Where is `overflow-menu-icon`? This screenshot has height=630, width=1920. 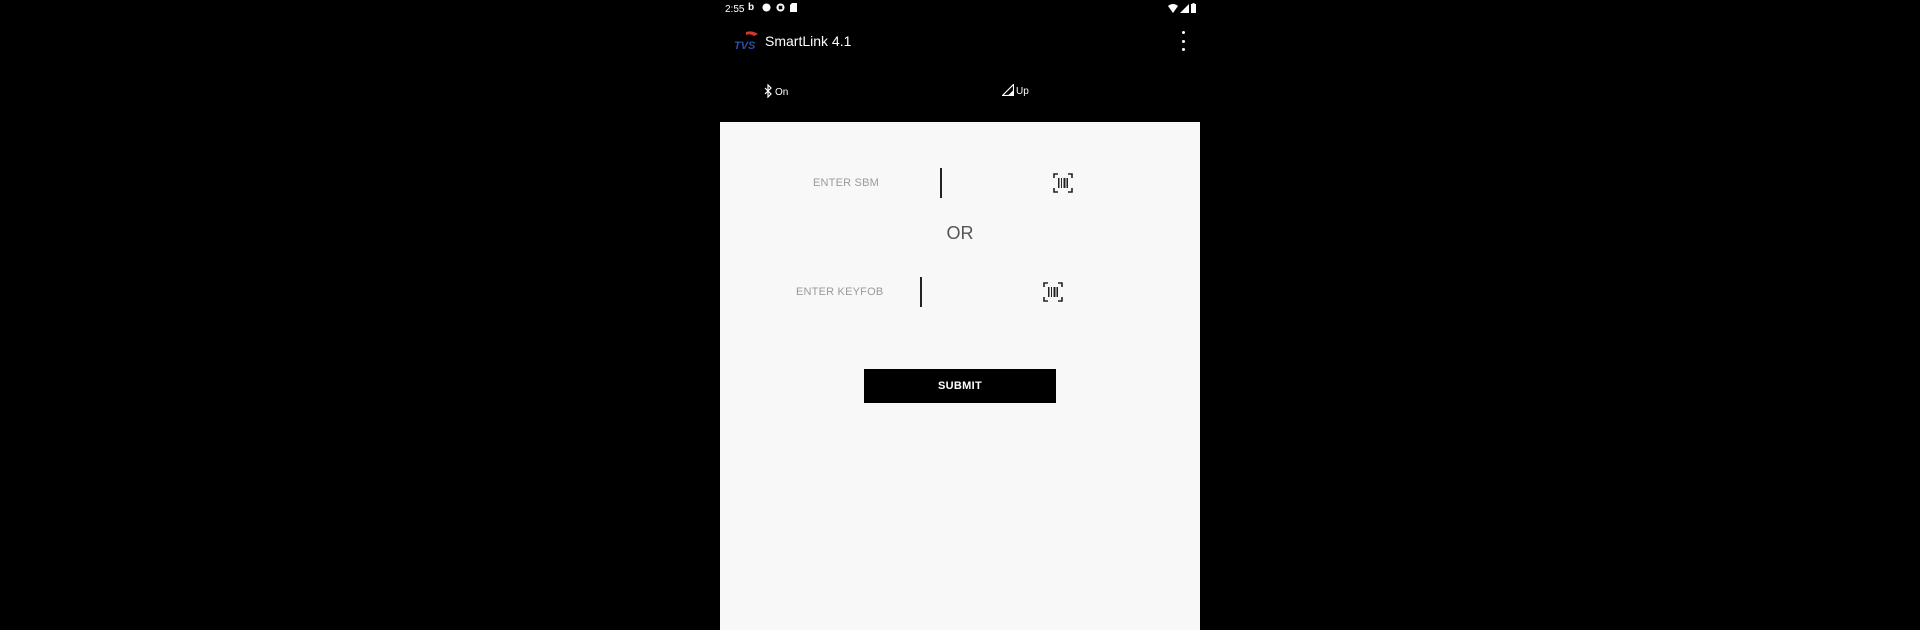
overflow-menu-icon is located at coordinates (1183, 41).